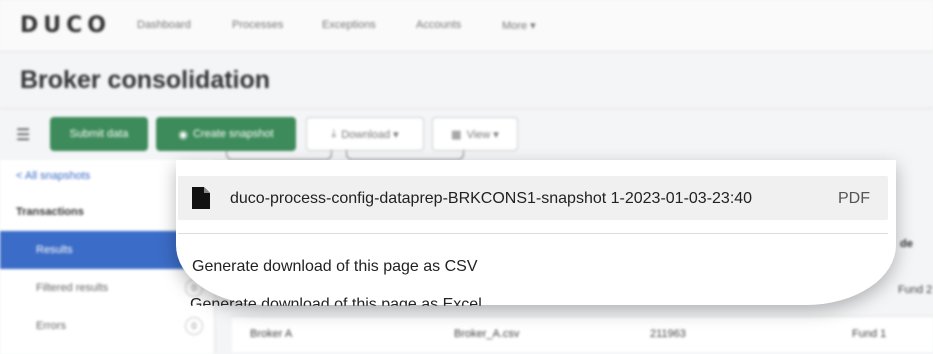 This screenshot has height=354, width=933. What do you see at coordinates (482, 134) in the screenshot?
I see `view-label: View ▾` at bounding box center [482, 134].